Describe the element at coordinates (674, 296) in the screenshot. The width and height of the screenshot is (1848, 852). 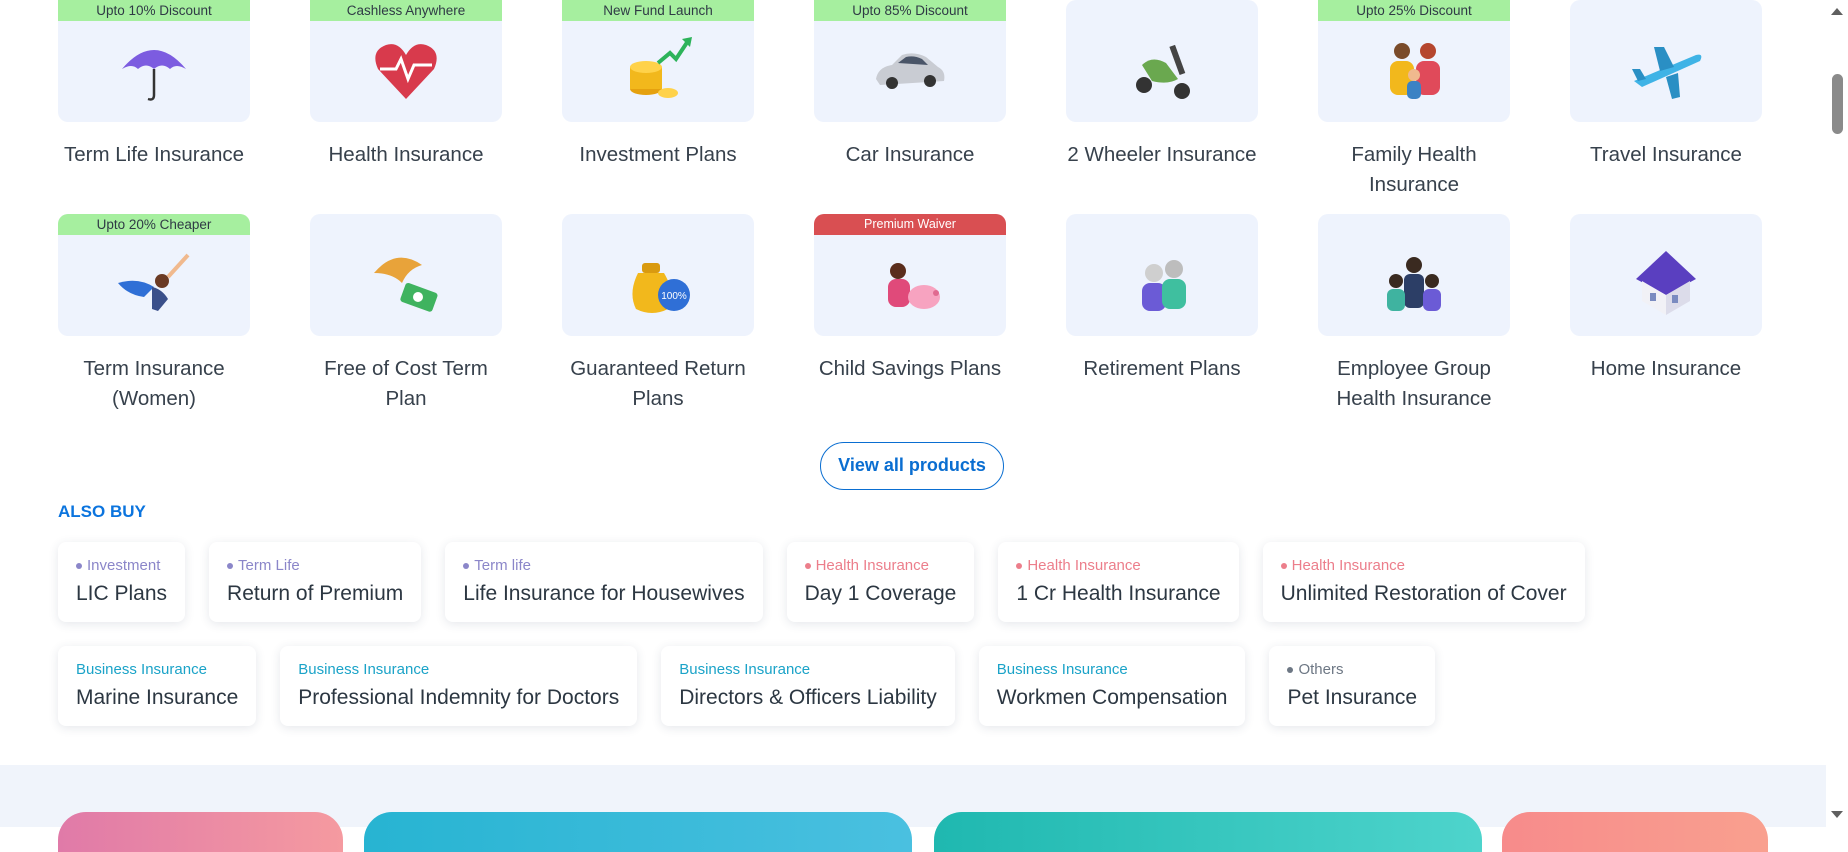
I see `svg-text: 100%` at that location.